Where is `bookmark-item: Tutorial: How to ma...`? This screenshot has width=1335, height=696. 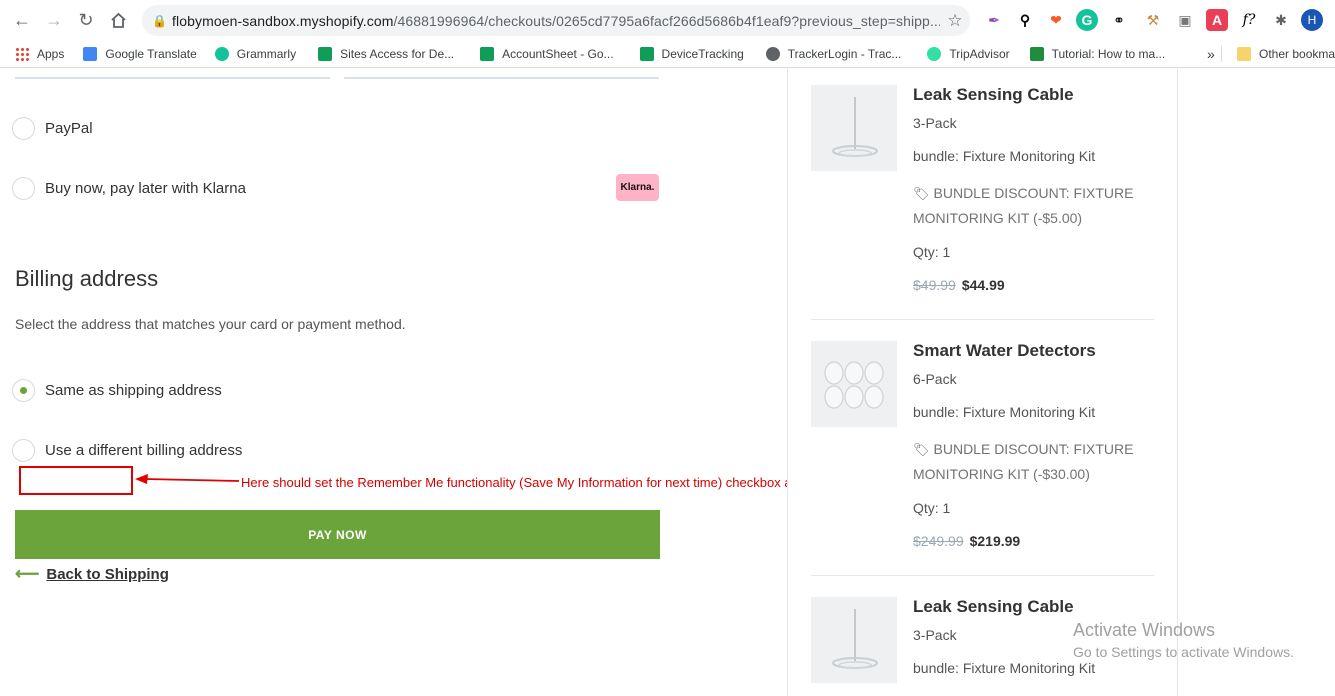
bookmark-item: Tutorial: How to ma... is located at coordinates (1098, 54).